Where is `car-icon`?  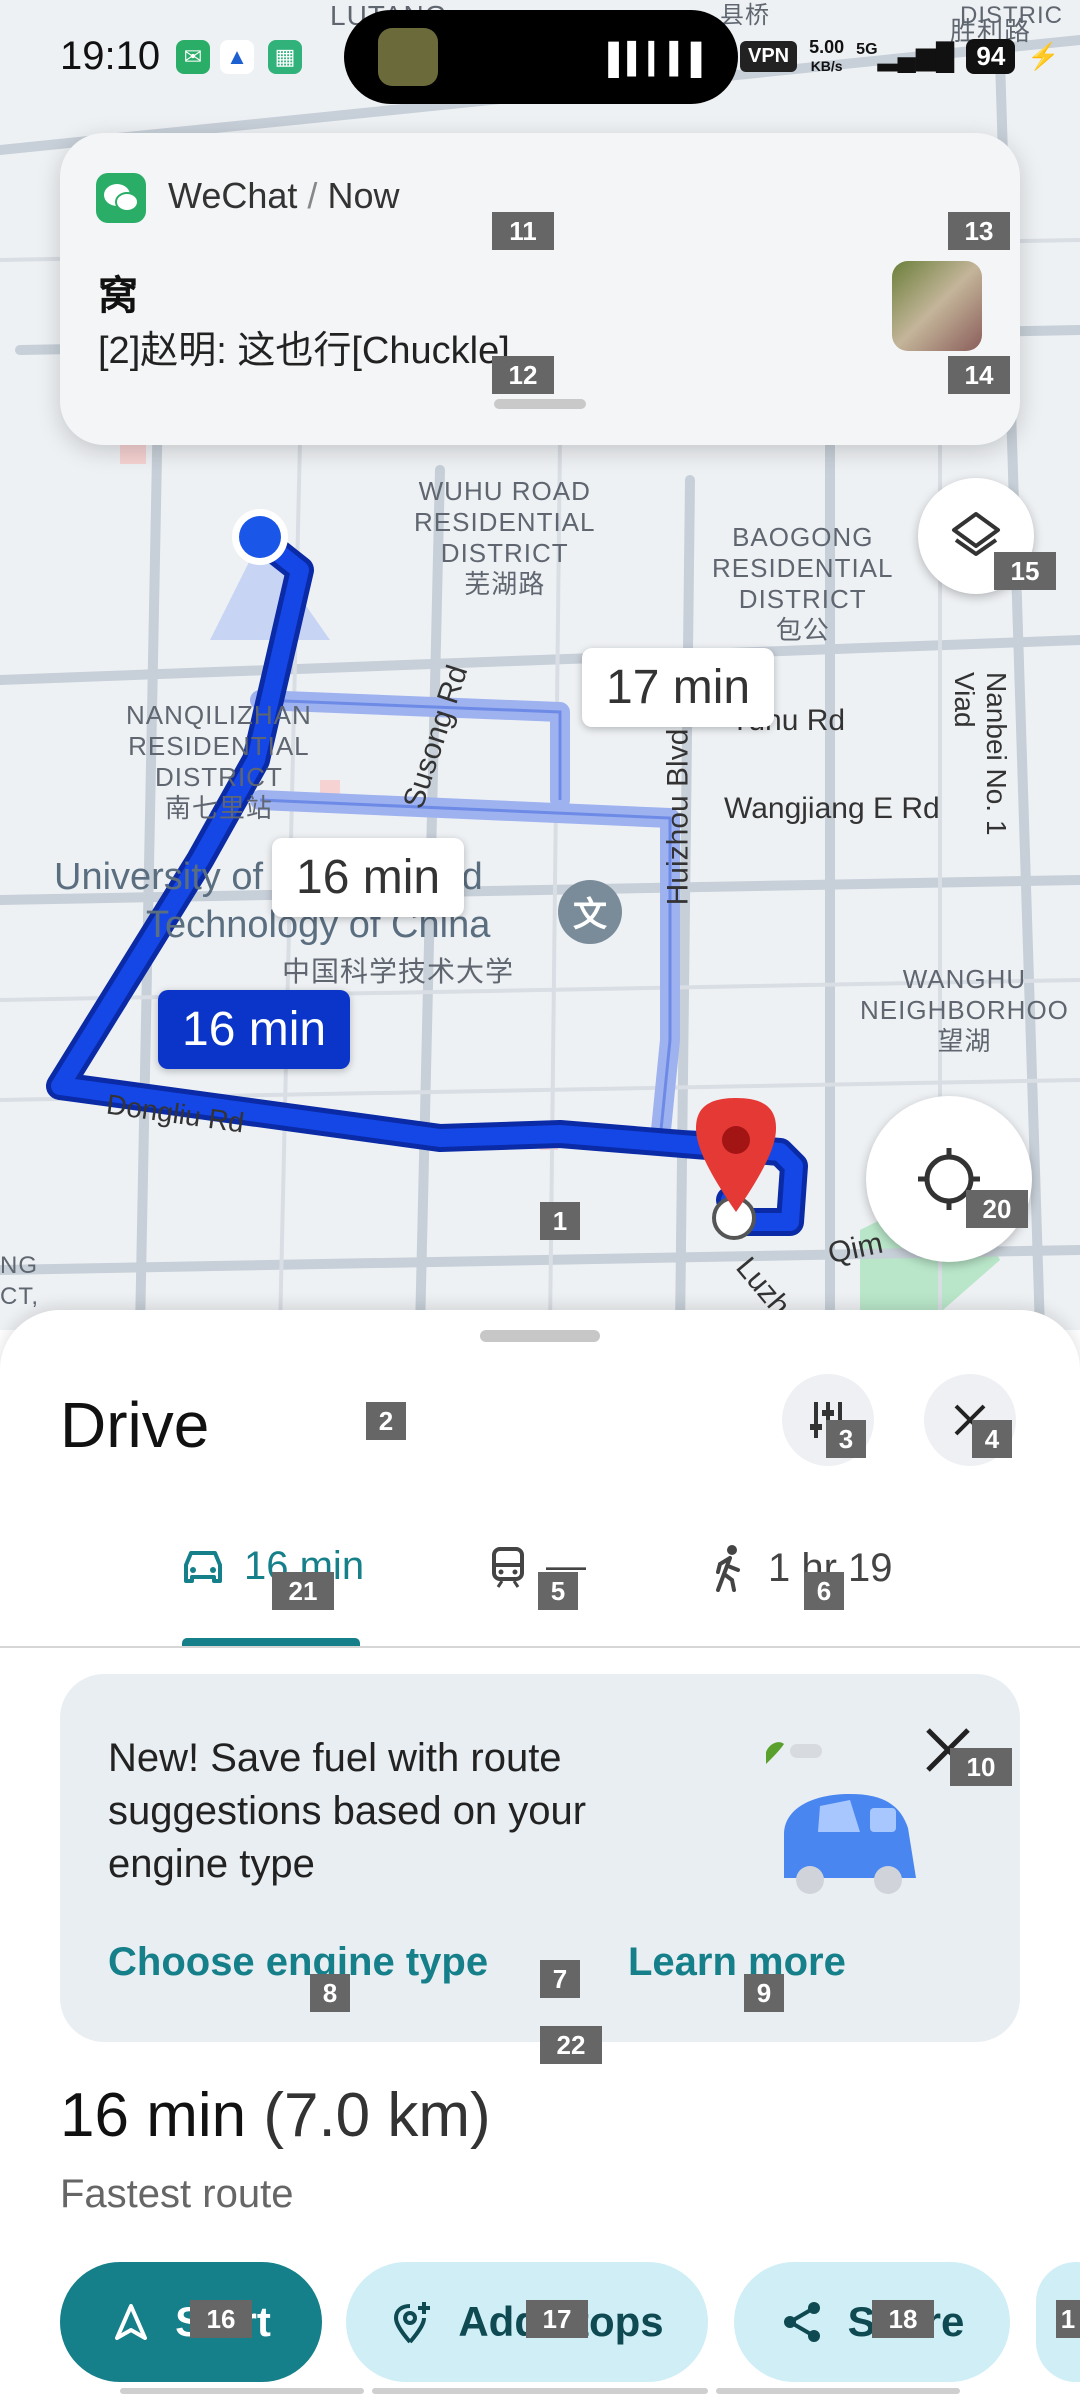
car-icon is located at coordinates (203, 1566).